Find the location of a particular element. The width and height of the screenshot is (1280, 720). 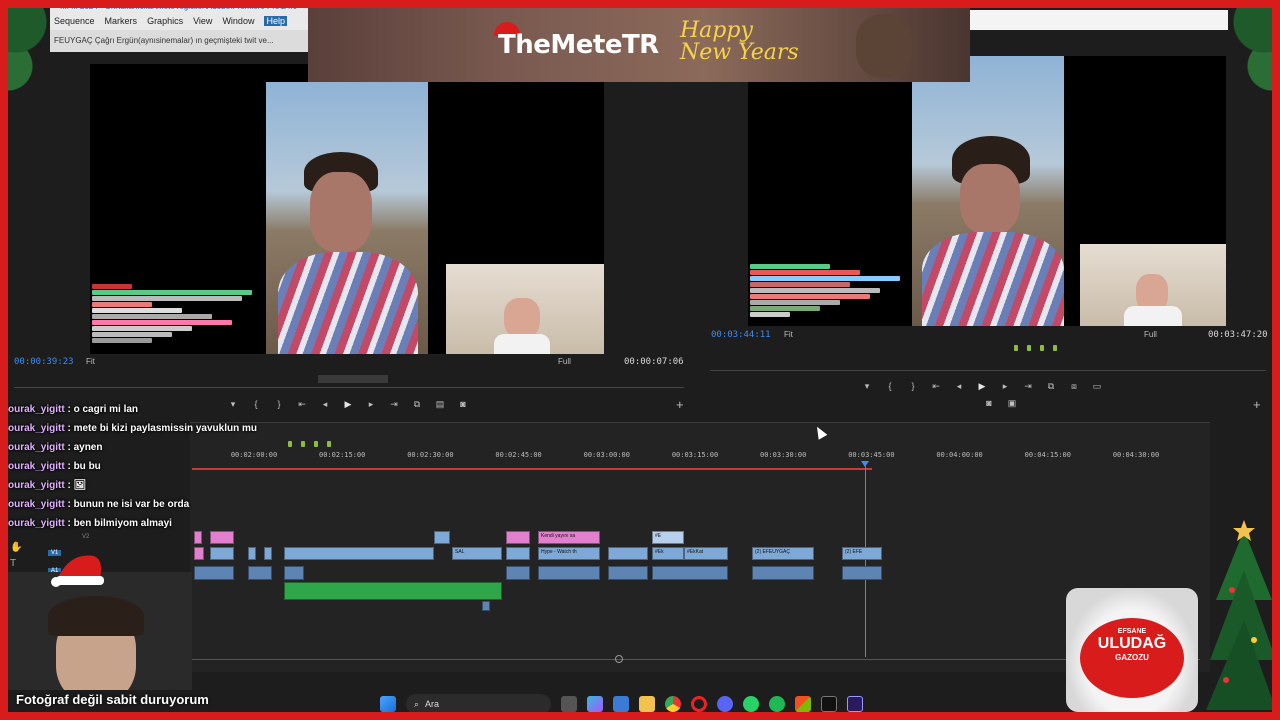

source-add-button-icon: + is located at coordinates (680, 404).